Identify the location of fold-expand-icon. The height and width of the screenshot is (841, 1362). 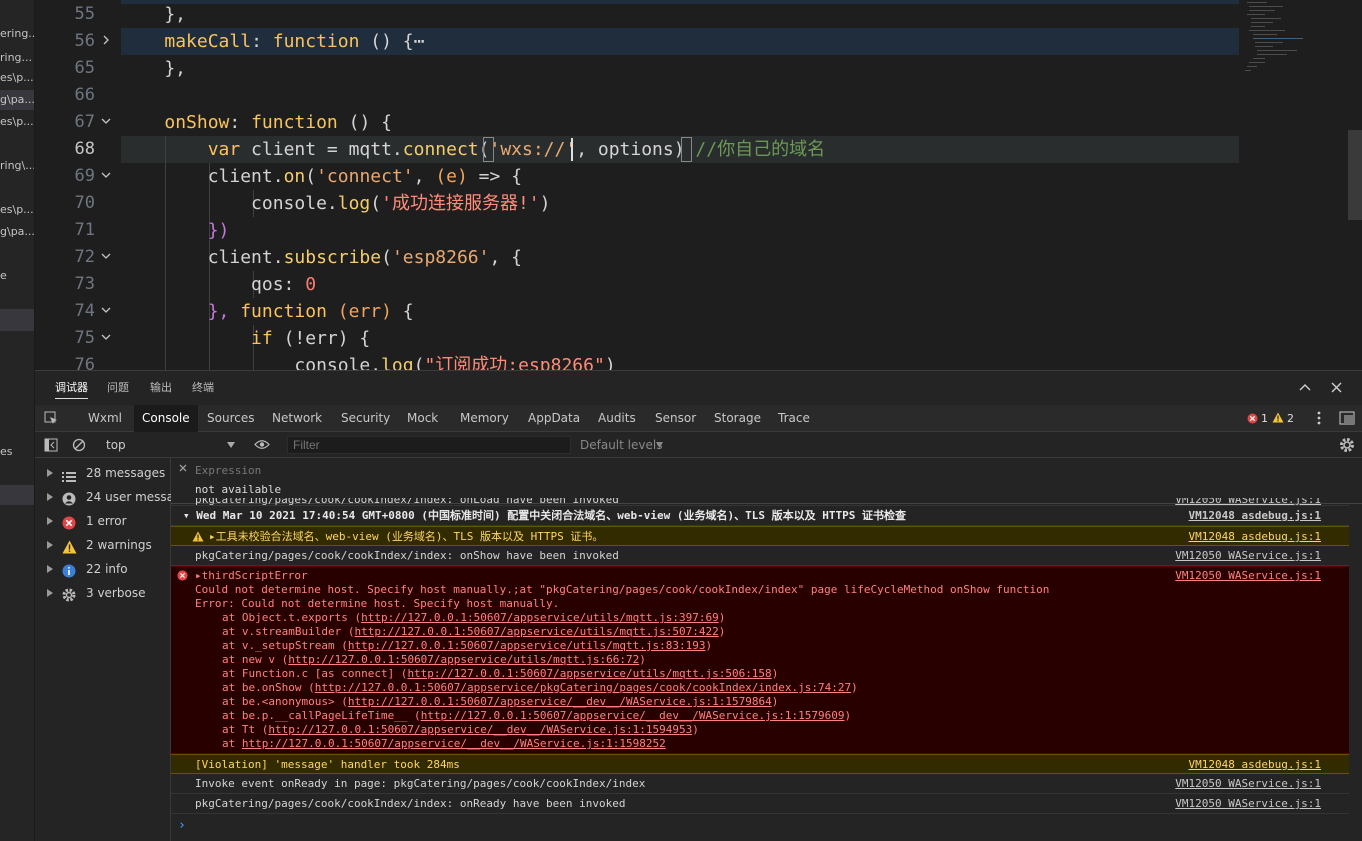
(107, 41).